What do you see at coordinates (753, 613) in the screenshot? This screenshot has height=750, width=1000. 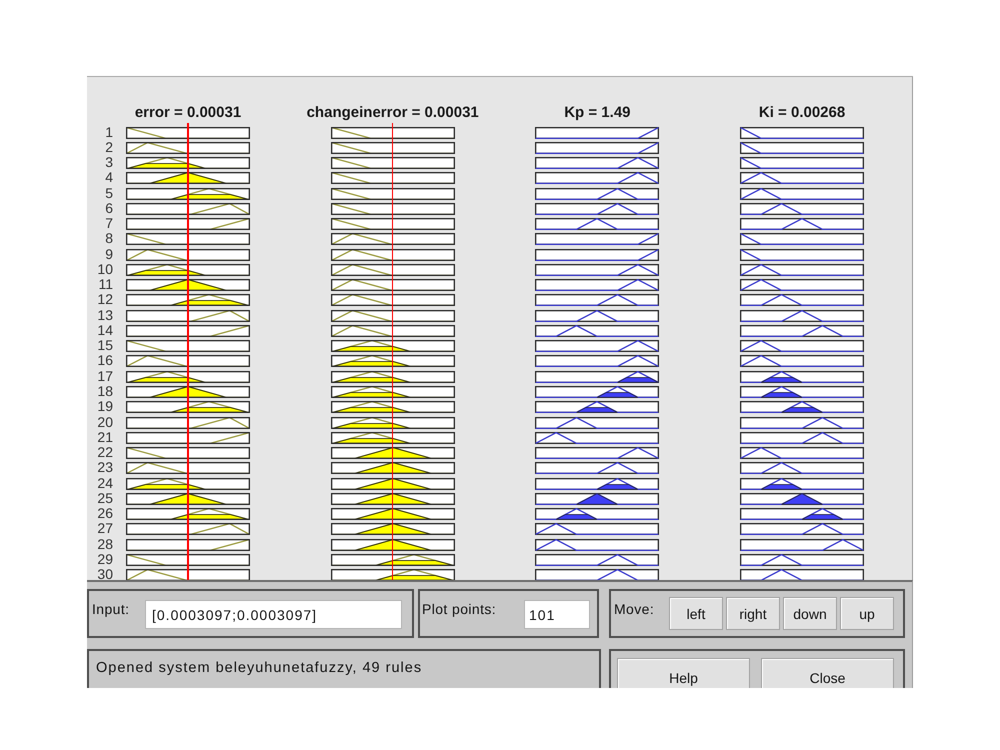 I see `move-button: right` at bounding box center [753, 613].